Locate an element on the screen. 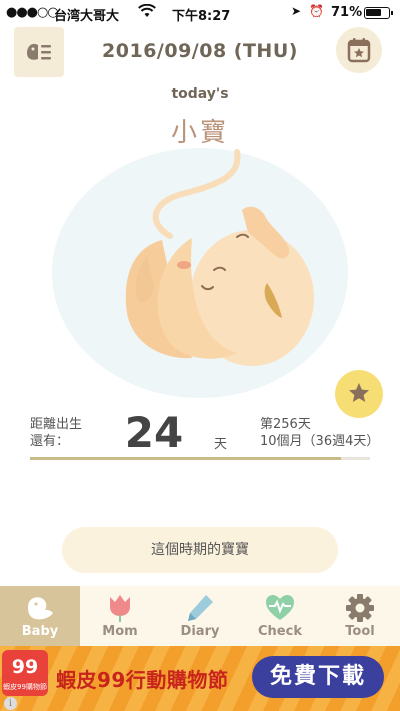 The height and width of the screenshot is (711, 400). tab-check-label: Check is located at coordinates (280, 631).